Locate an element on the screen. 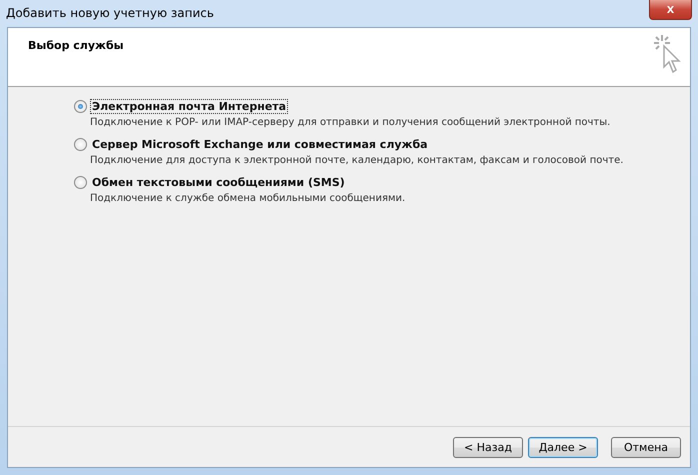 The image size is (698, 475). radio-option: Обмен текстовыми сообщениями (SMS) is located at coordinates (210, 182).